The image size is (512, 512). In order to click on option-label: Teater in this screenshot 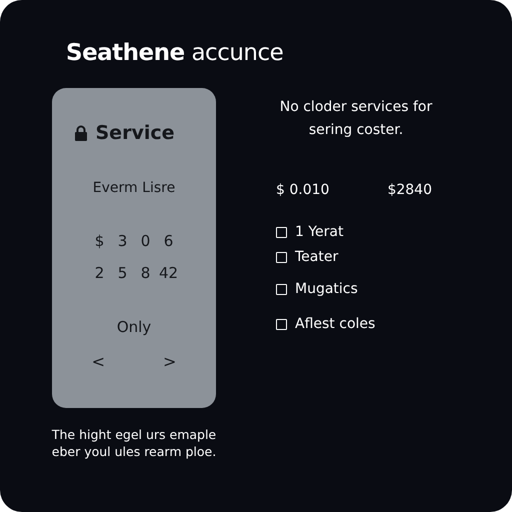, I will do `click(316, 257)`.